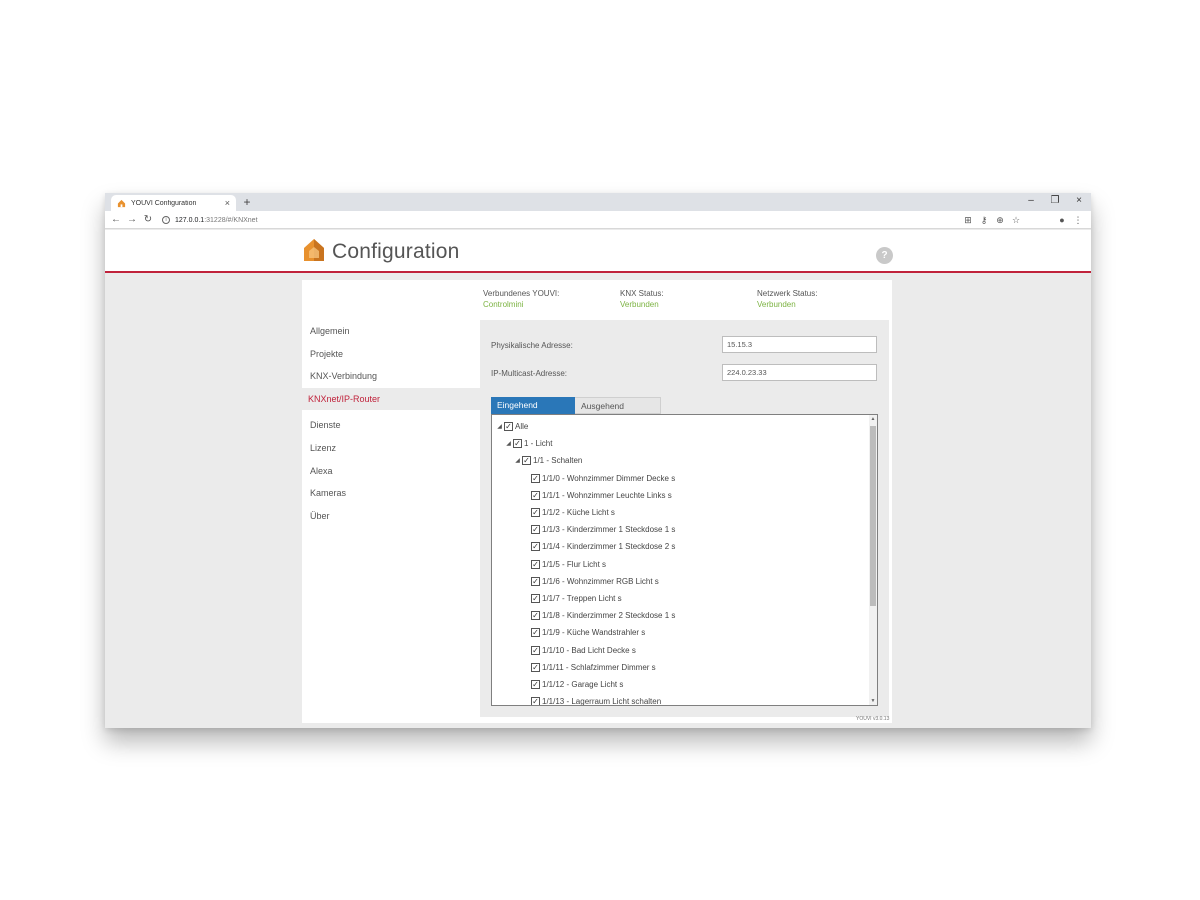 The image size is (1200, 900). I want to click on minimize-icon: –, so click(1031, 201).